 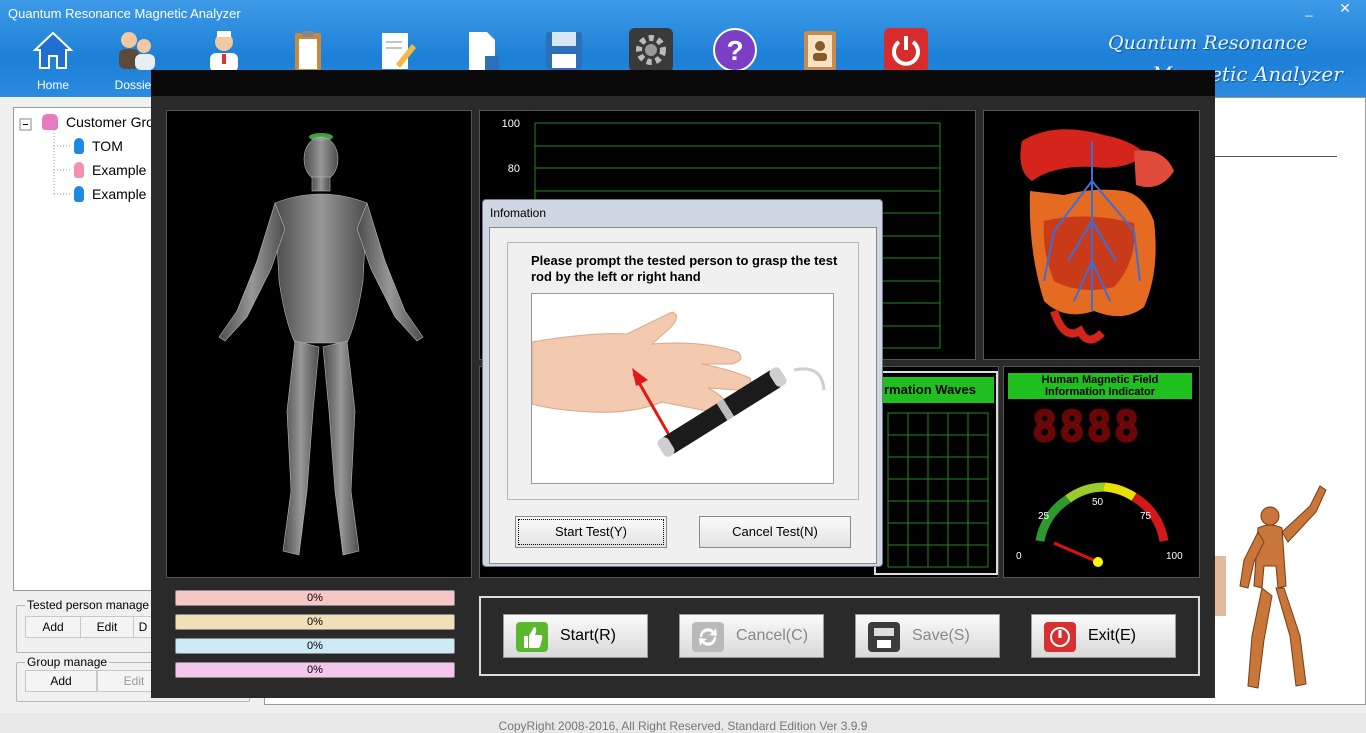 What do you see at coordinates (1099, 524) in the screenshot?
I see `magnetic-field-gauge: 0 25 50 75 100` at bounding box center [1099, 524].